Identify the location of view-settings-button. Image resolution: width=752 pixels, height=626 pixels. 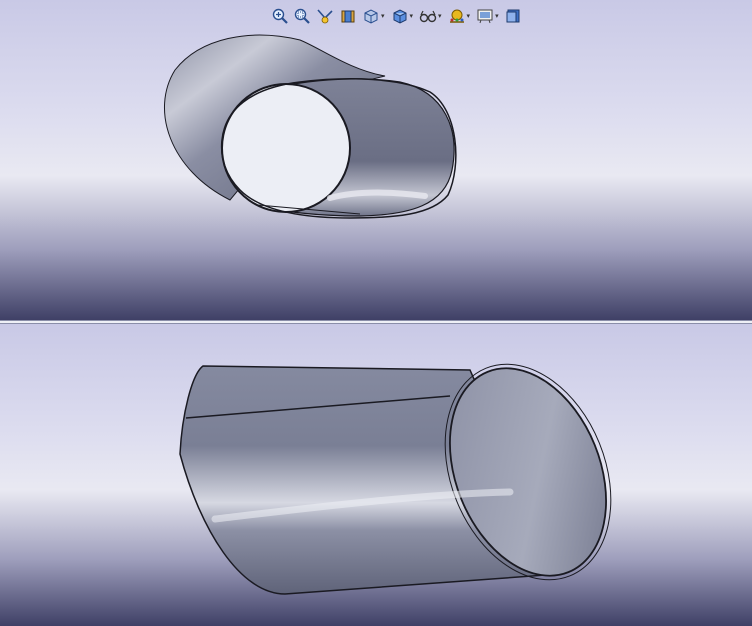
(513, 16).